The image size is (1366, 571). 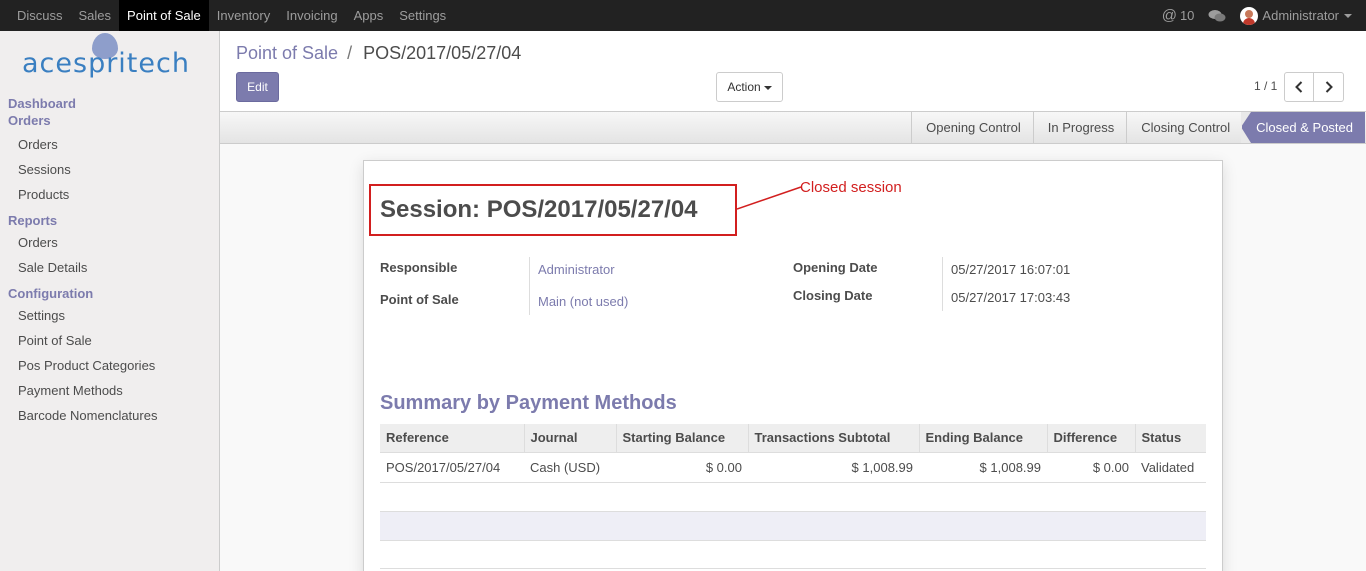 I want to click on summary-title: Summary by Payment Methods, so click(x=528, y=403).